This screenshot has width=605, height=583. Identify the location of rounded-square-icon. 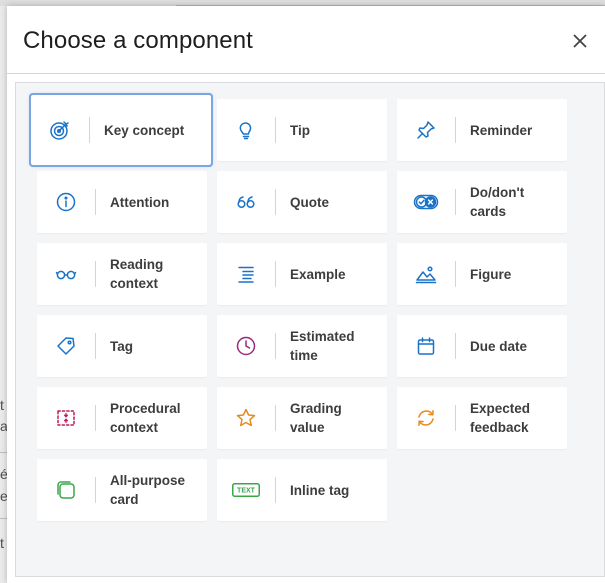
(66, 490).